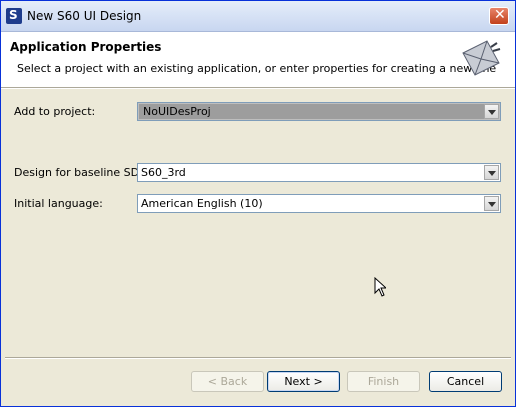  What do you see at coordinates (319, 172) in the screenshot?
I see `baseline-sdk-dropdown: S60_3rd` at bounding box center [319, 172].